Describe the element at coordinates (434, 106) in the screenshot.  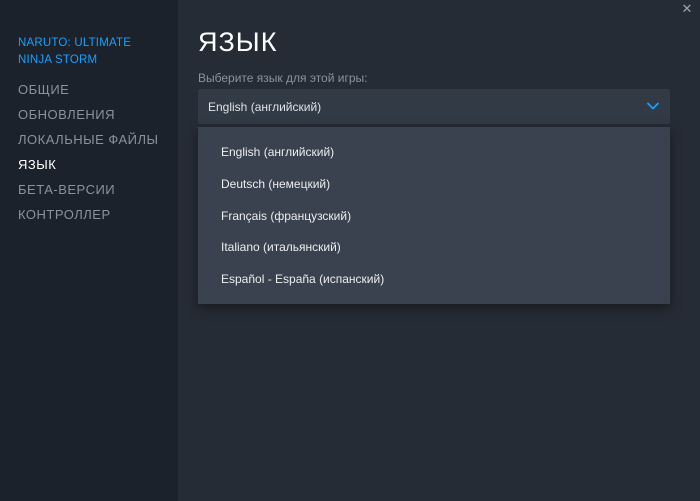
I see `language-select: English (английский)` at that location.